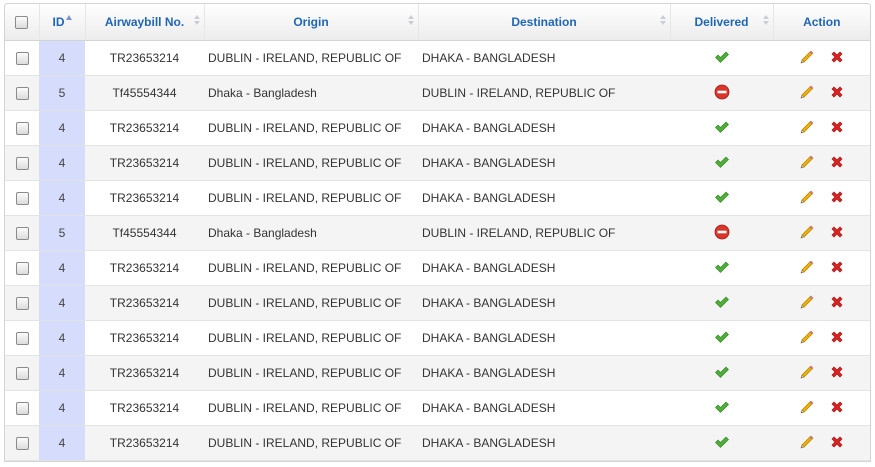 This screenshot has height=467, width=875. Describe the element at coordinates (68, 17) in the screenshot. I see `sort-ascending-icon` at that location.